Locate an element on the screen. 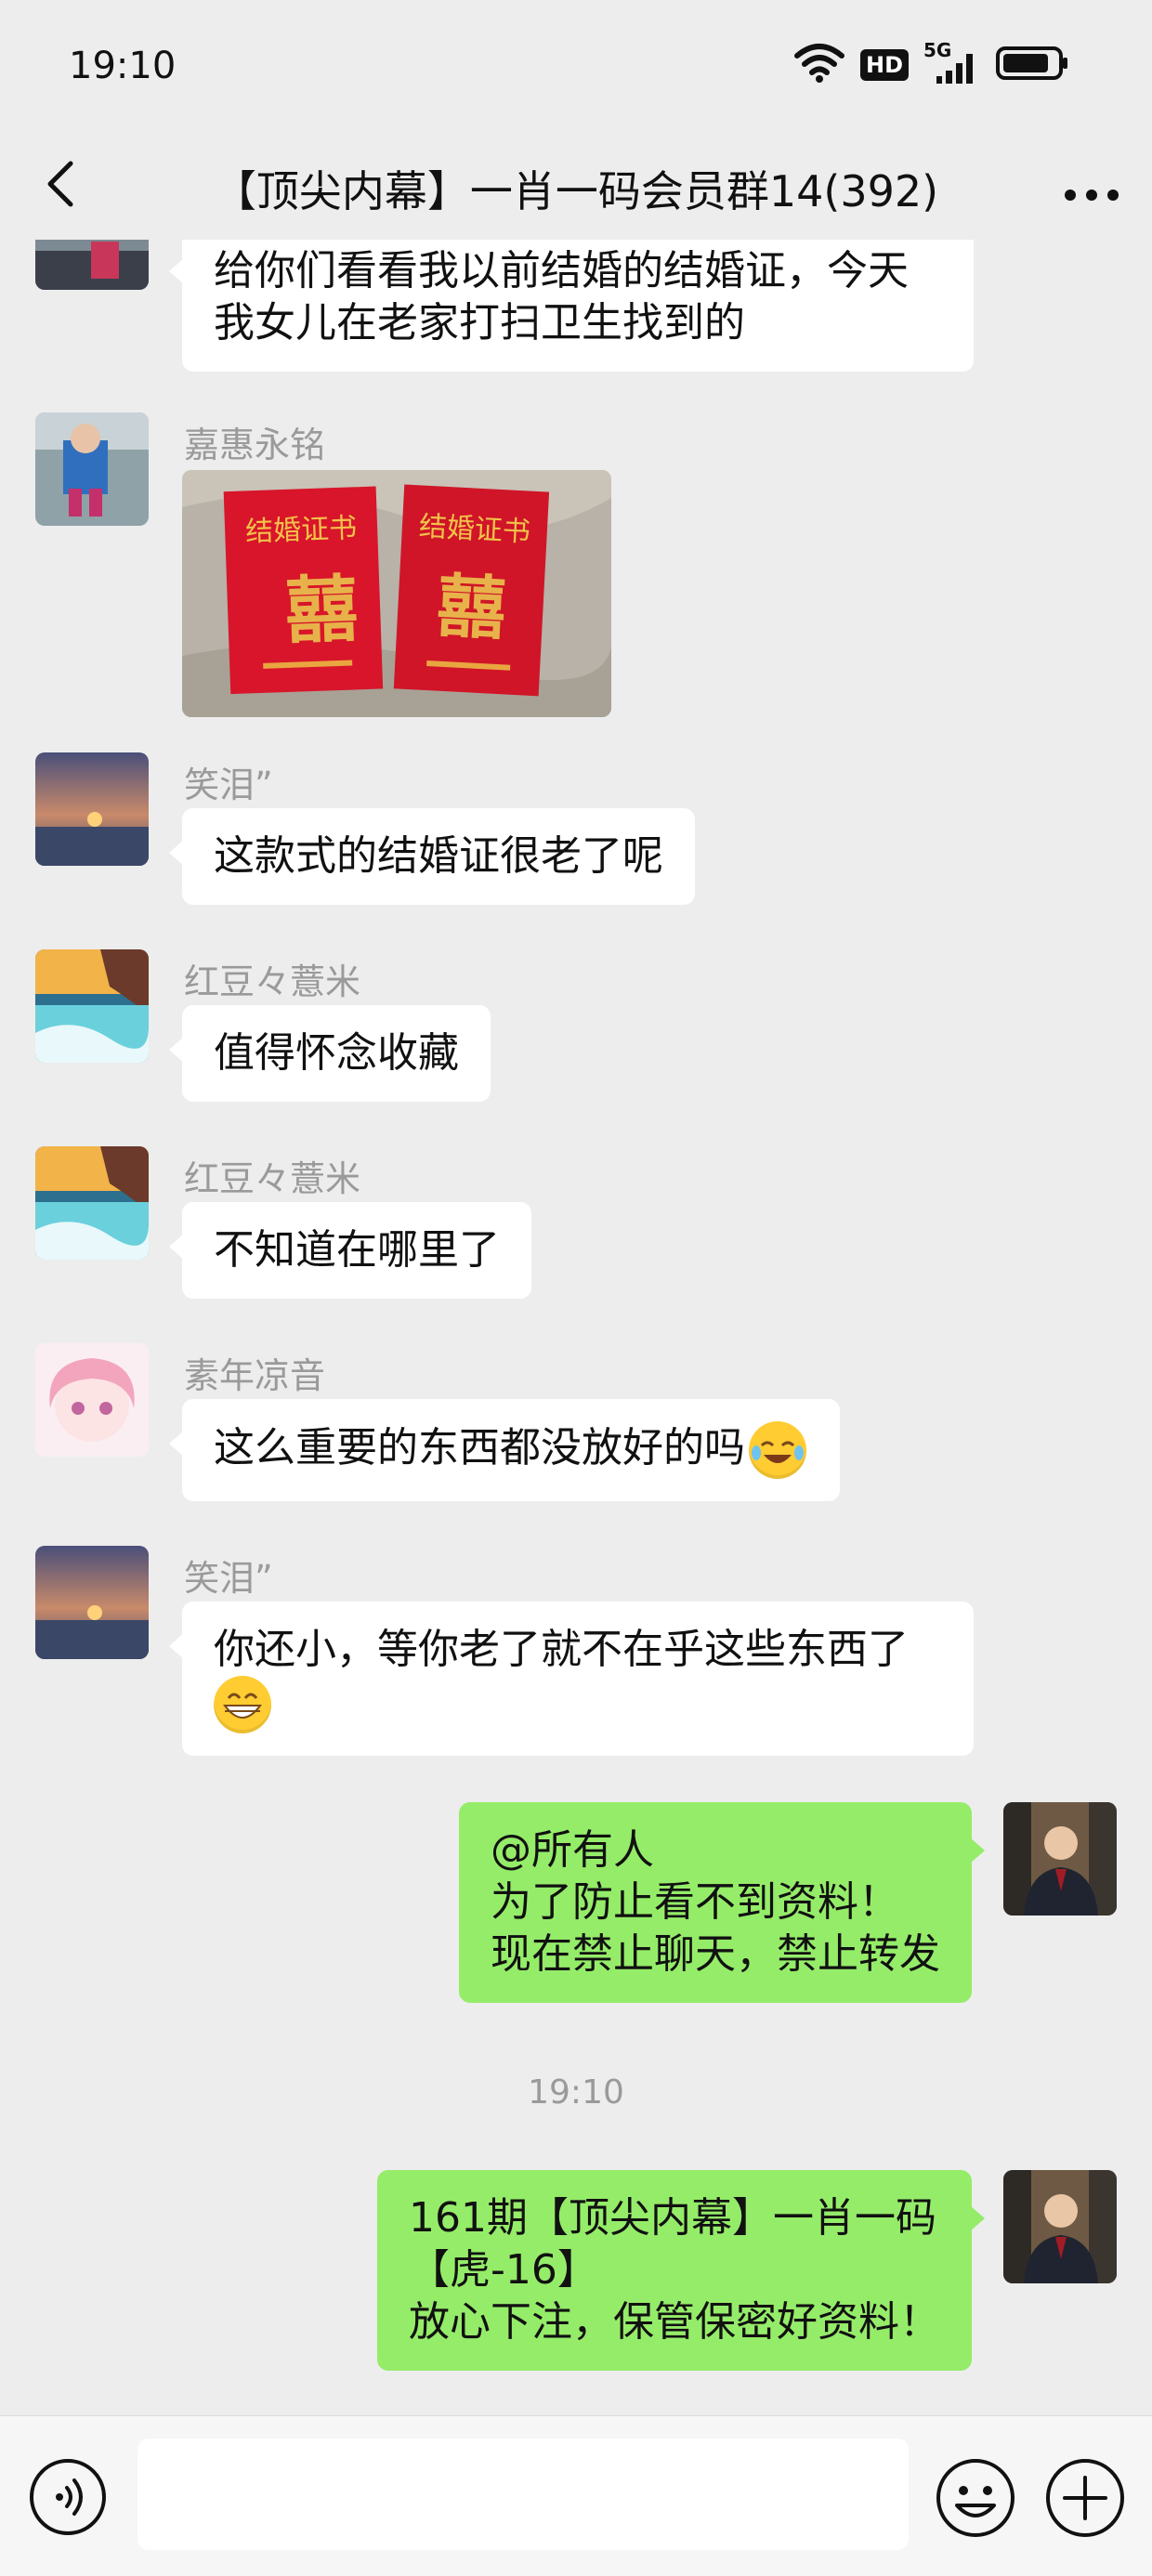 This screenshot has width=1152, height=2576. message-text: 给你们看看我以前结婚的结婚证，今天 is located at coordinates (561, 270).